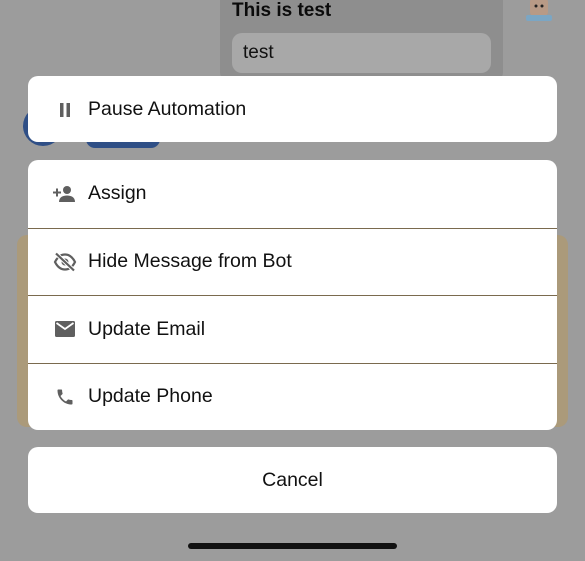 This screenshot has height=561, width=585. What do you see at coordinates (190, 261) in the screenshot?
I see `hide-message-label: Hide Message from Bot` at bounding box center [190, 261].